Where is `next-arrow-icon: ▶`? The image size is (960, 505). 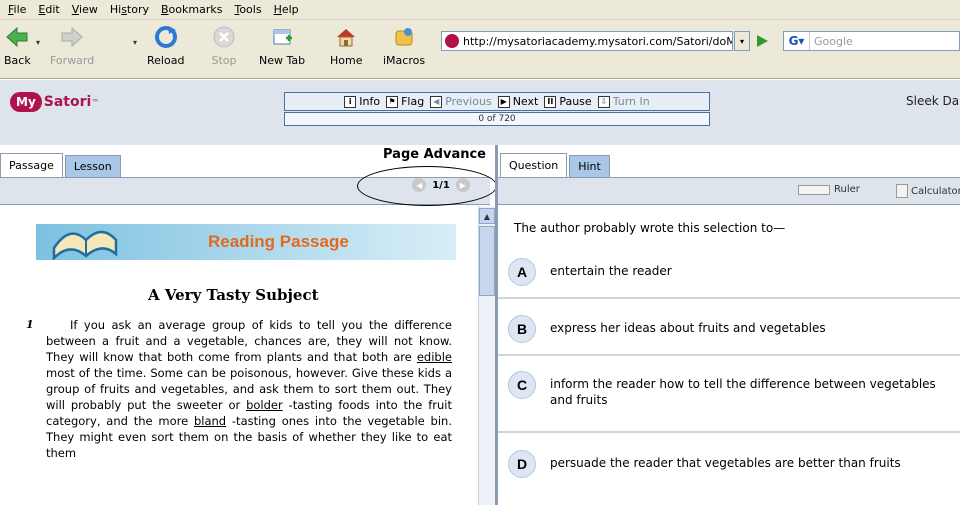
next-arrow-icon: ▶ is located at coordinates (503, 101).